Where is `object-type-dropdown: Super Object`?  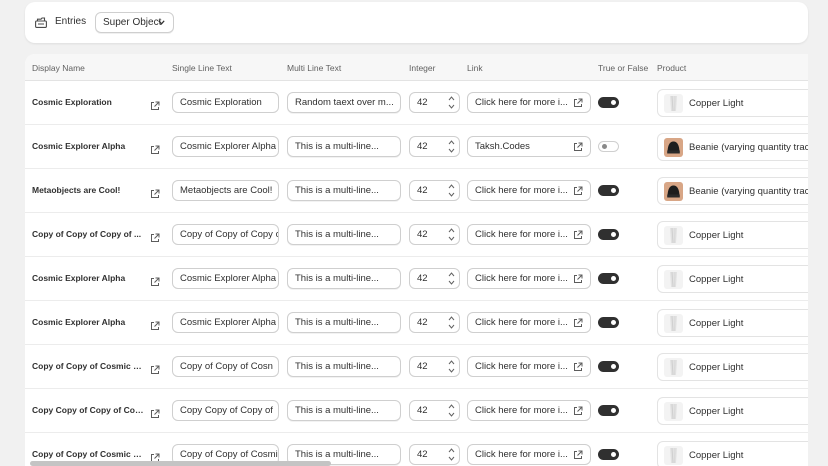 object-type-dropdown: Super Object is located at coordinates (134, 22).